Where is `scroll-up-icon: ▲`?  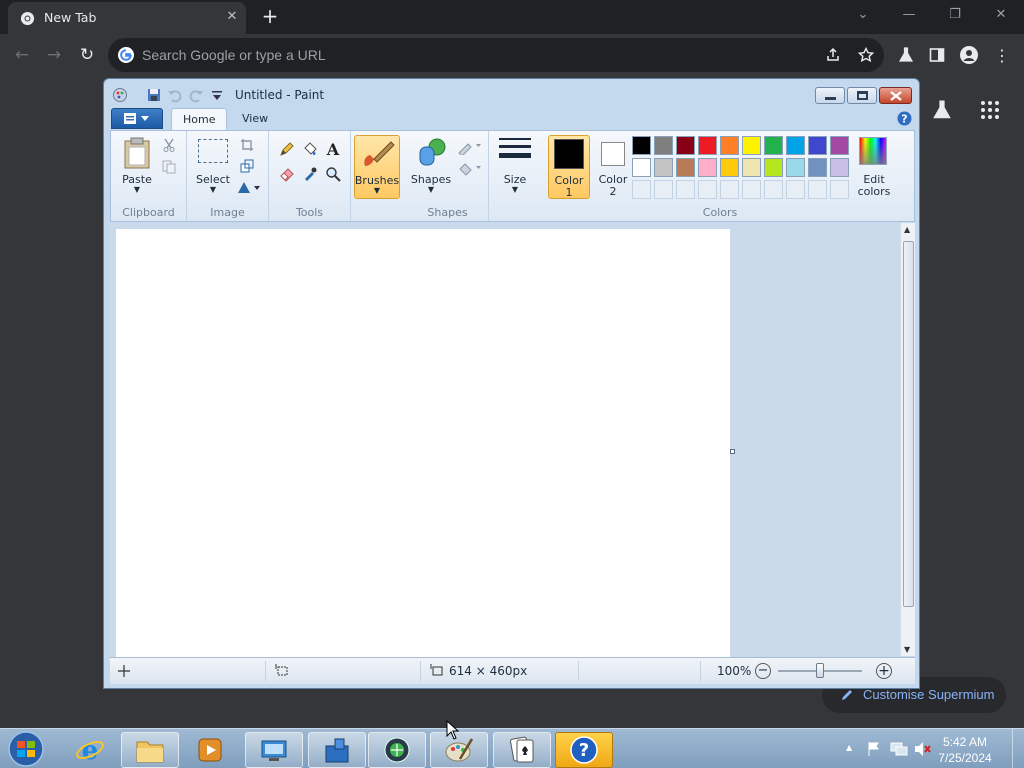
scroll-up-icon: ▲ is located at coordinates (907, 229).